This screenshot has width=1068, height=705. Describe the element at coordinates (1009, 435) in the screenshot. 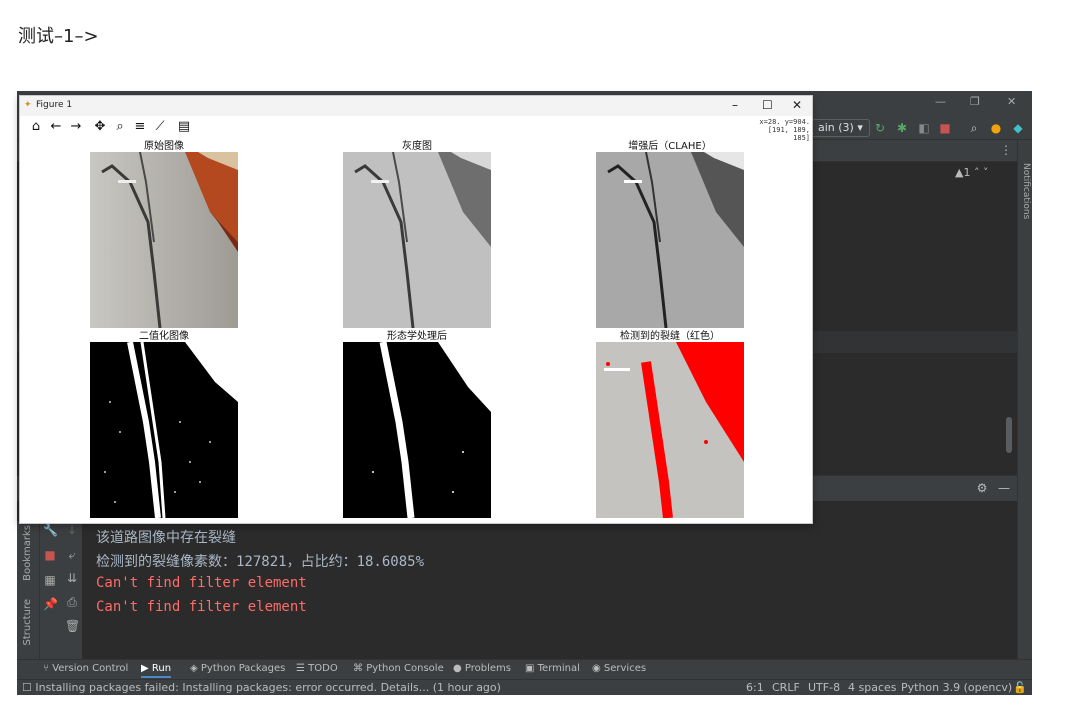

I see `editor-scrollbar` at that location.